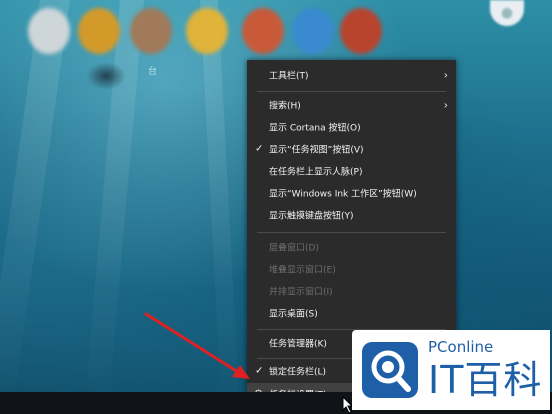  What do you see at coordinates (390, 370) in the screenshot?
I see `magnifier-logo-icon` at bounding box center [390, 370].